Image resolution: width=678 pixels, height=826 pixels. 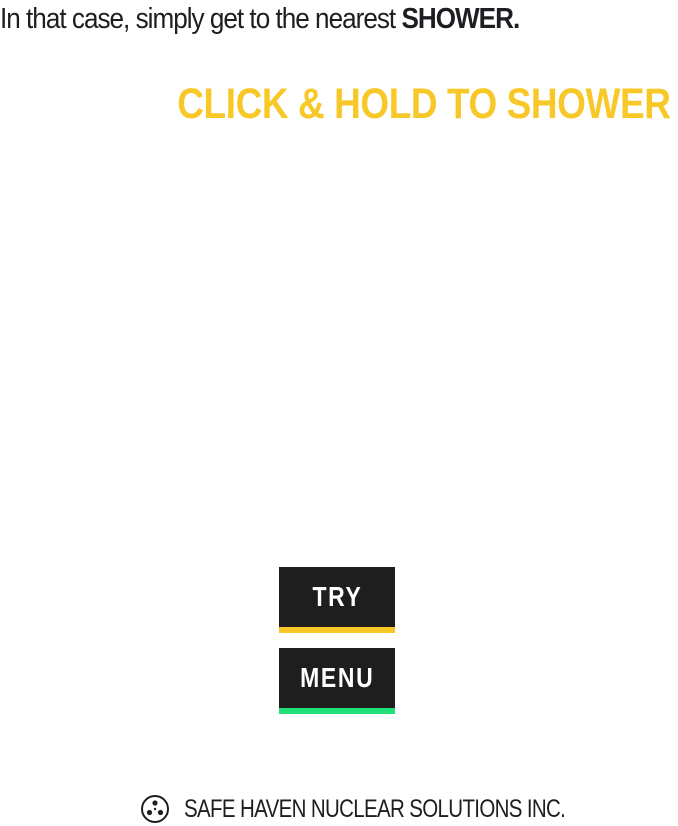 What do you see at coordinates (337, 677) in the screenshot?
I see `menu-button-label: MENU` at bounding box center [337, 677].